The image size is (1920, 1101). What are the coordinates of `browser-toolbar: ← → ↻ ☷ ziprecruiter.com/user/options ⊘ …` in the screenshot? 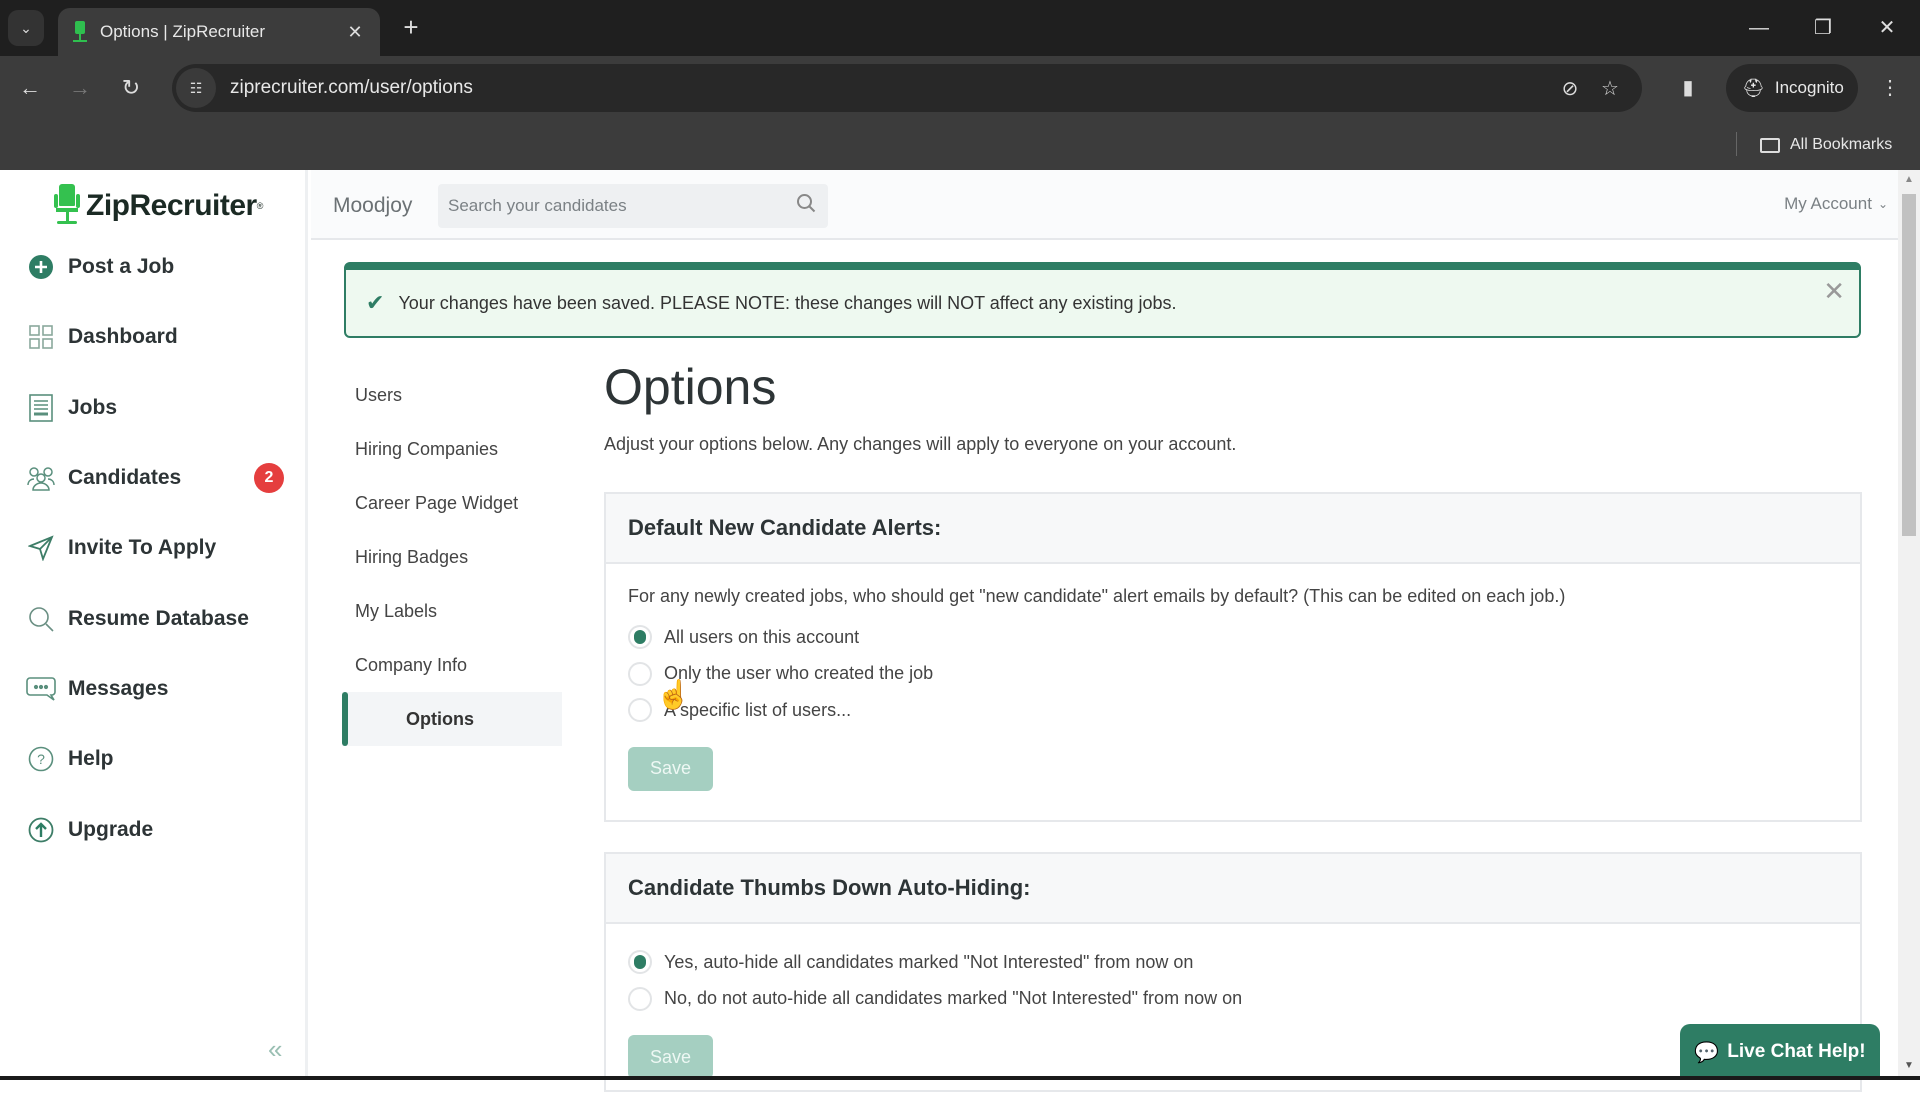 It's located at (960, 88).